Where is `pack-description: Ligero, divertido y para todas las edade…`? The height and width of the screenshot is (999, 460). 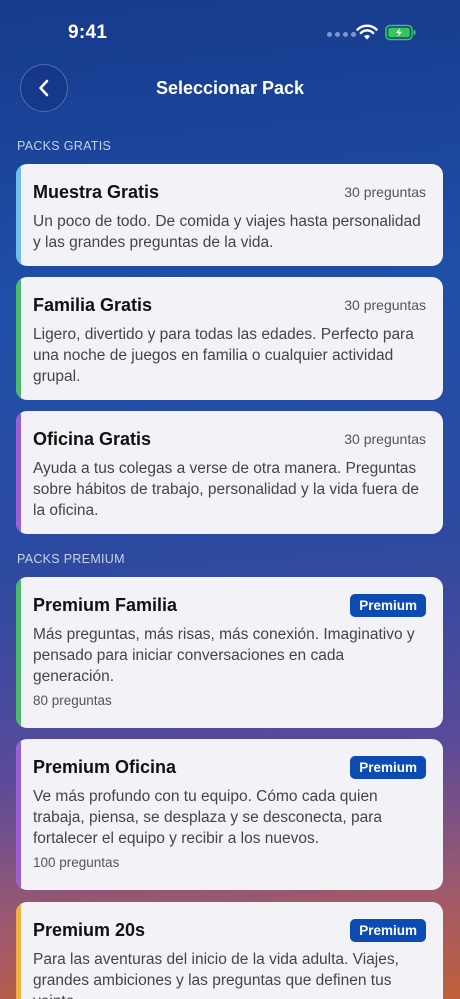 pack-description: Ligero, divertido y para todas las edade… is located at coordinates (223, 355).